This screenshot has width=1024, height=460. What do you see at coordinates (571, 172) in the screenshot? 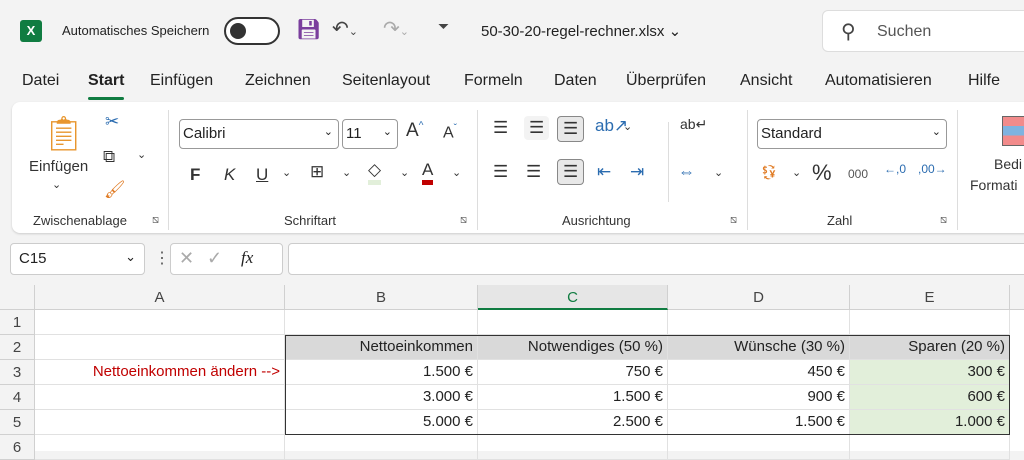
I see `align-right-icon: ☰` at bounding box center [571, 172].